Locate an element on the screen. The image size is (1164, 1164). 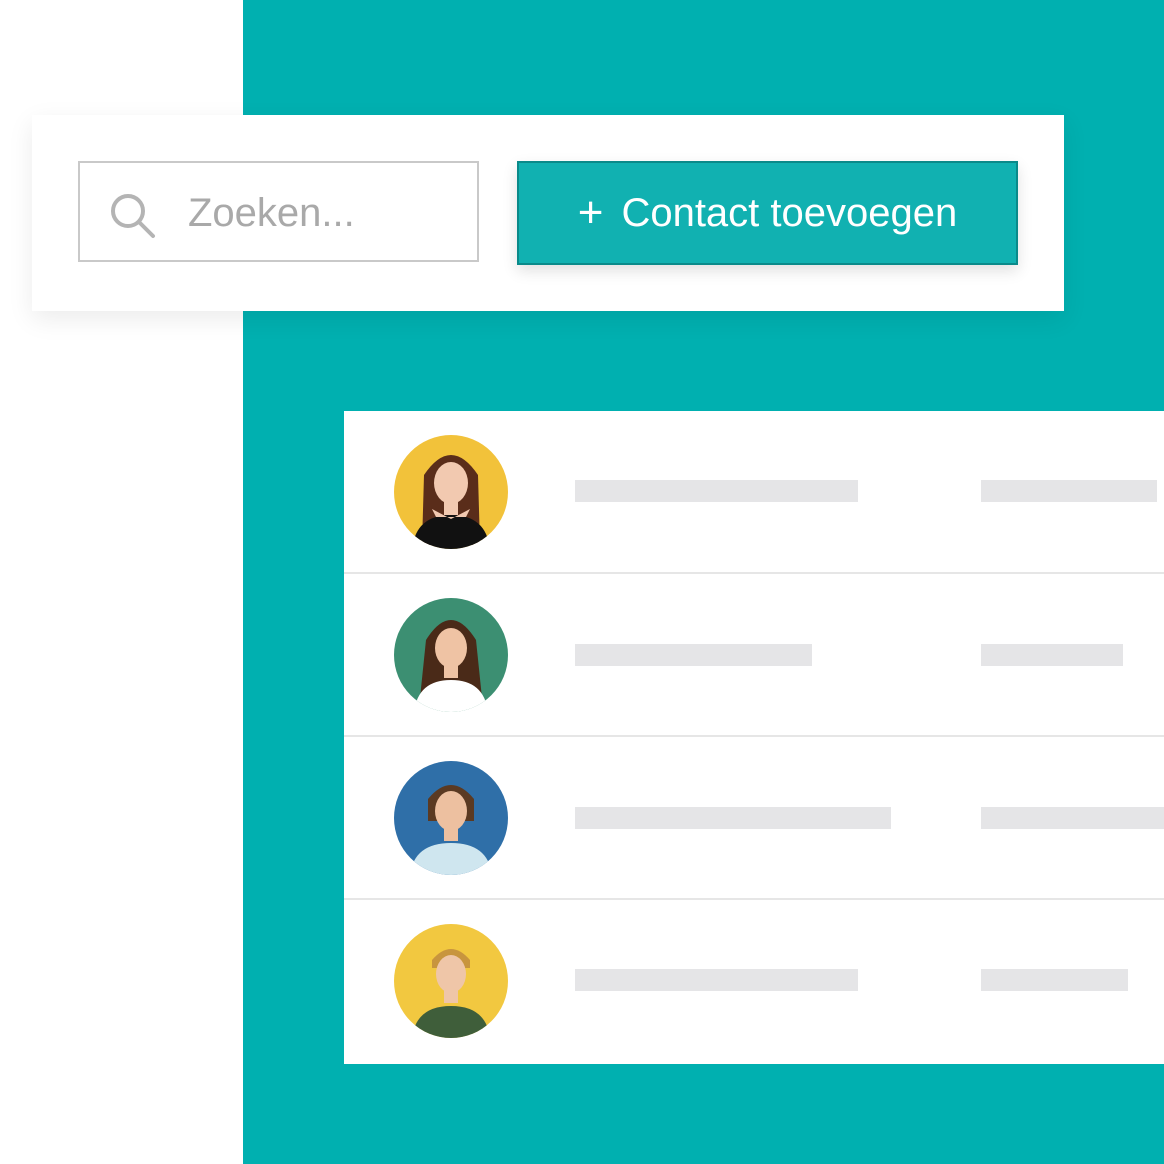
search-icon is located at coordinates (132, 215).